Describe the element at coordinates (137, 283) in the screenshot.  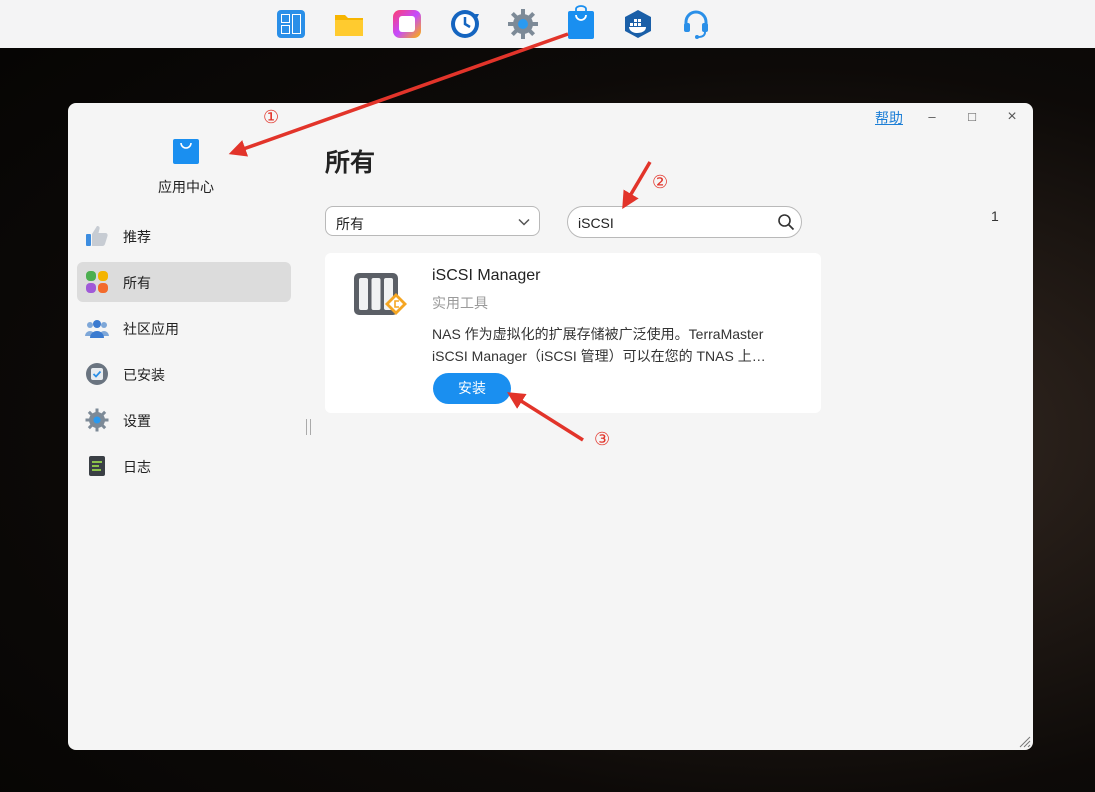
I see `sidebar-item-label: 所有` at that location.